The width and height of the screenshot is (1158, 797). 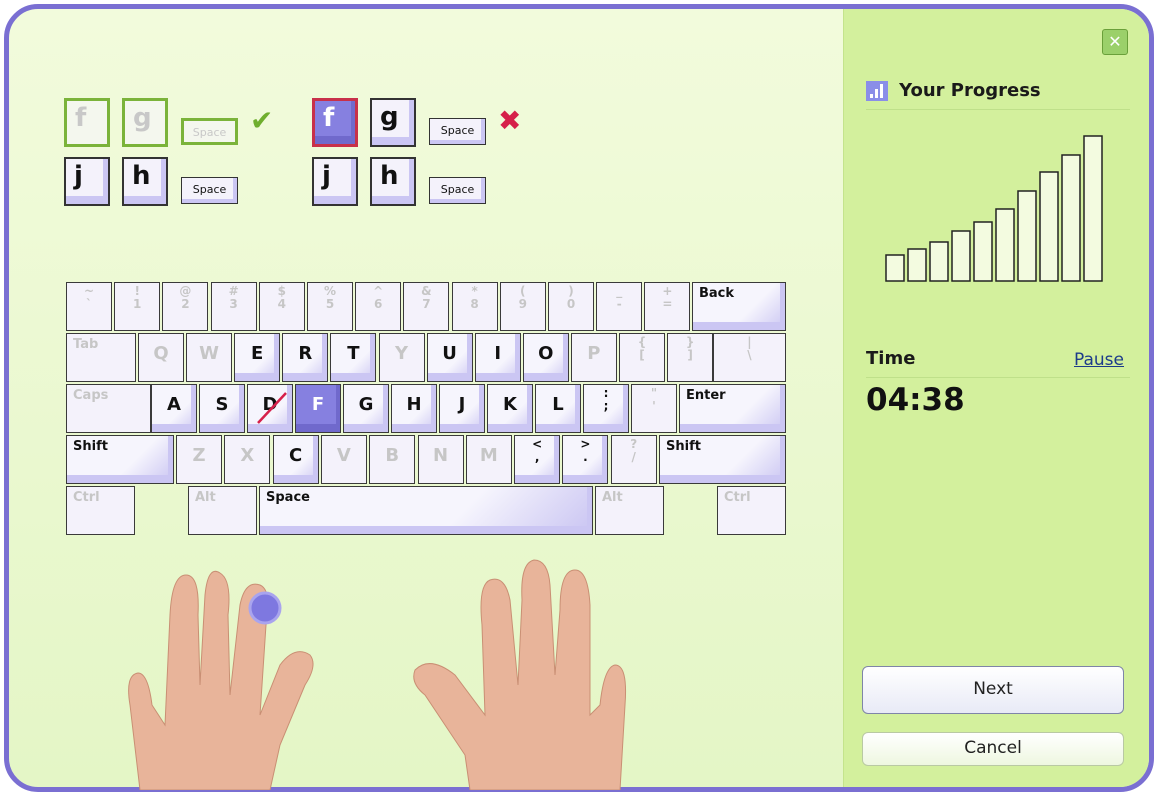 I want to click on finger-indicator, so click(x=265, y=608).